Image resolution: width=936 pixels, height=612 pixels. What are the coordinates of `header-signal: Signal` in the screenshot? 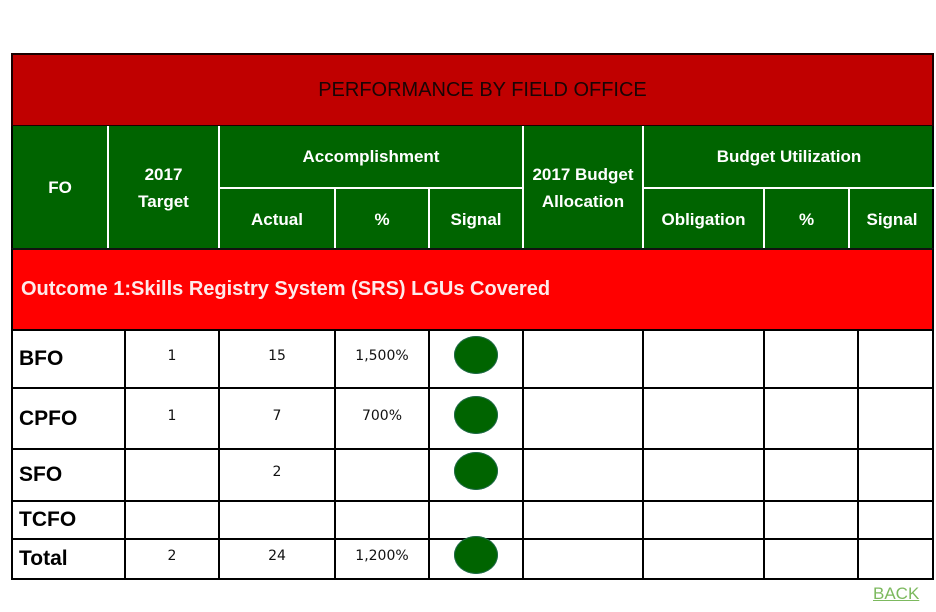 It's located at (476, 219).